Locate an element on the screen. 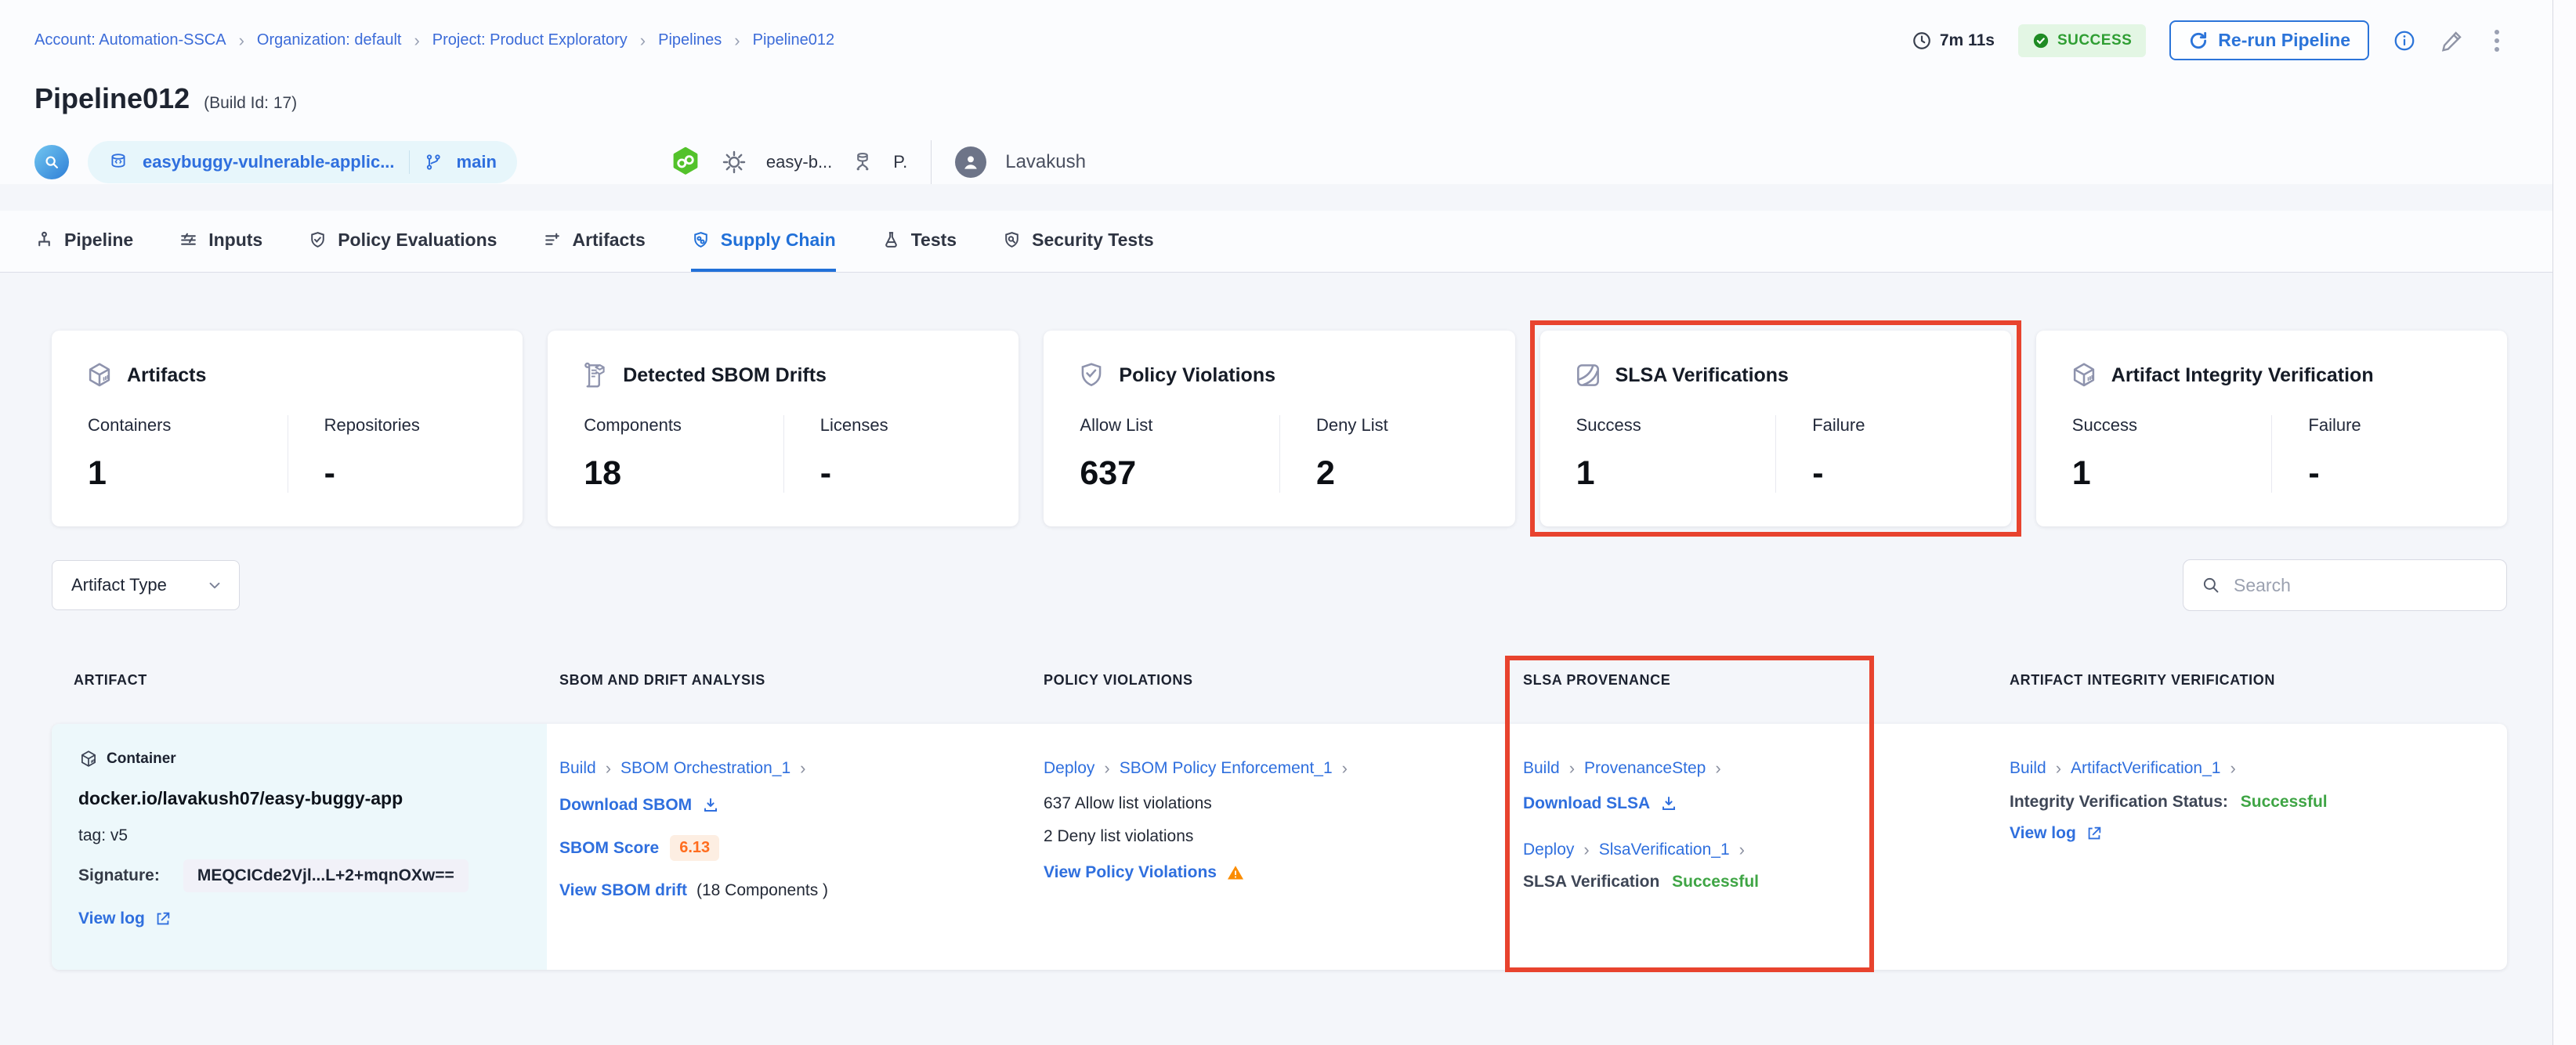 The width and height of the screenshot is (2576, 1045). col-slsa-provenance: SLSA PROVENANCE is located at coordinates (1597, 680).